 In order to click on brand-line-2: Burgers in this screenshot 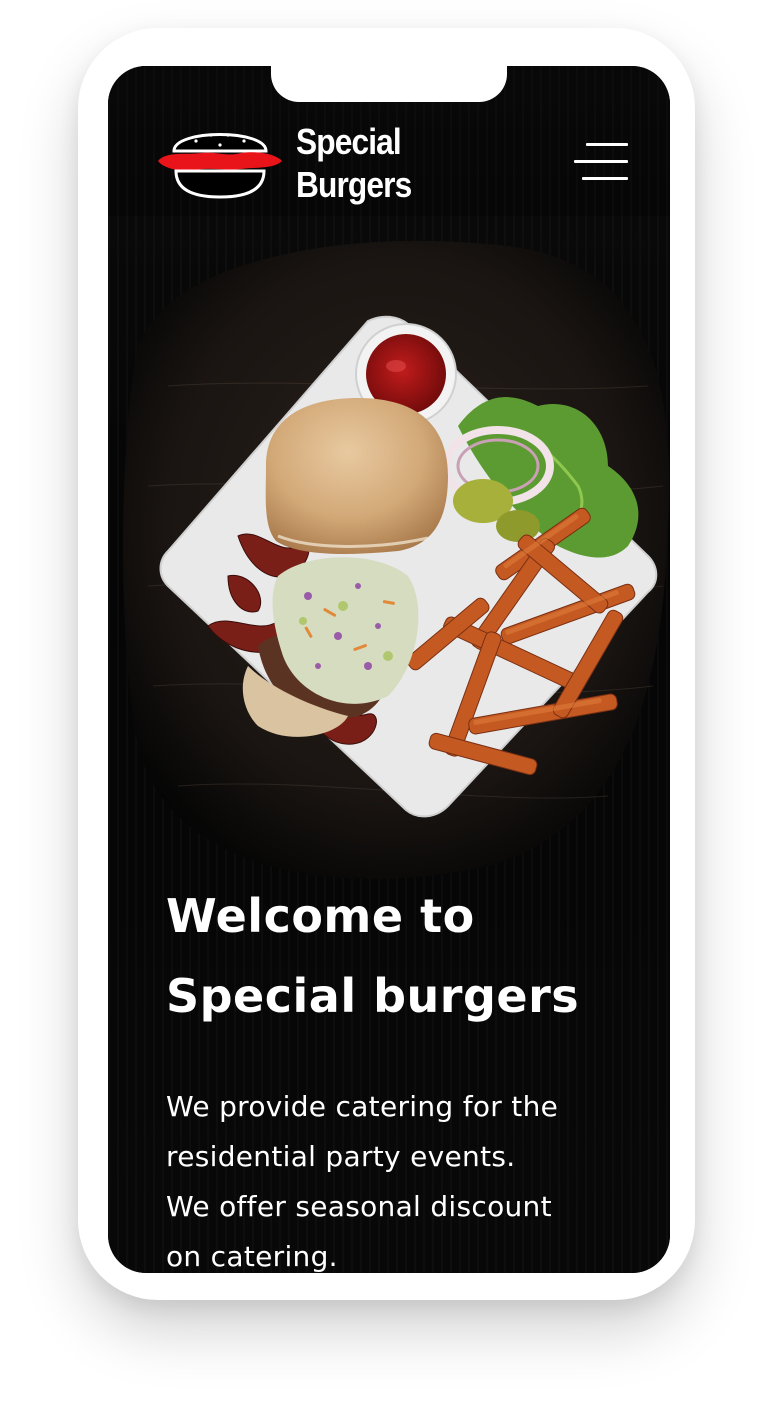, I will do `click(354, 184)`.